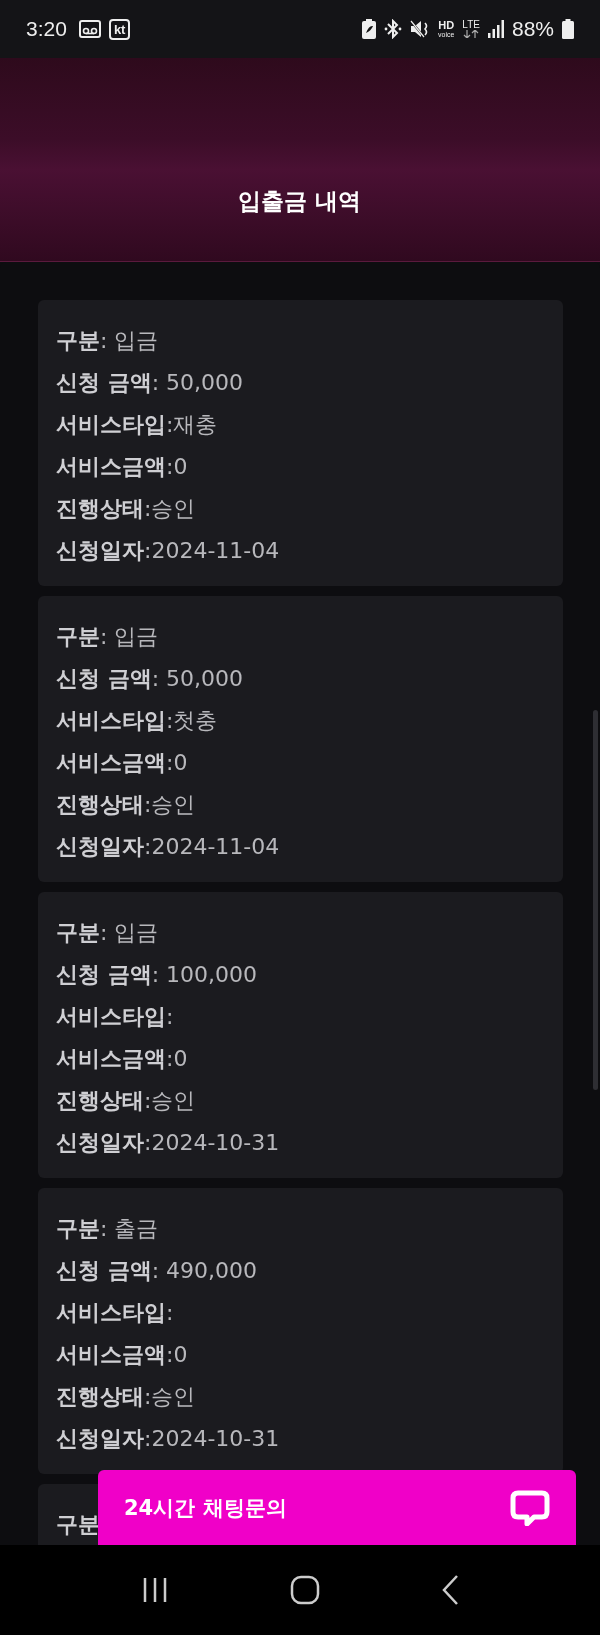  What do you see at coordinates (46, 29) in the screenshot?
I see `status-time: 3:20` at bounding box center [46, 29].